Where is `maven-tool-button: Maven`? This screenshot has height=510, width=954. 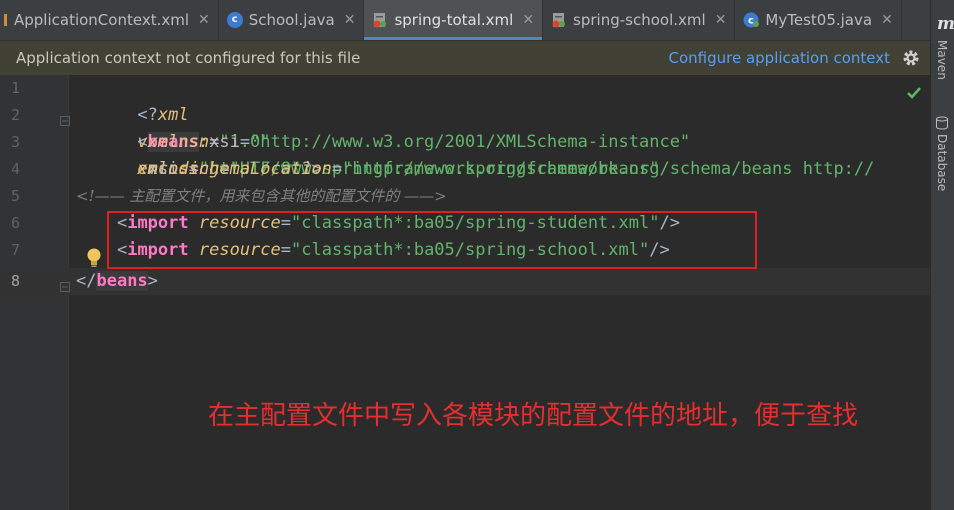
maven-tool-button: Maven is located at coordinates (942, 60).